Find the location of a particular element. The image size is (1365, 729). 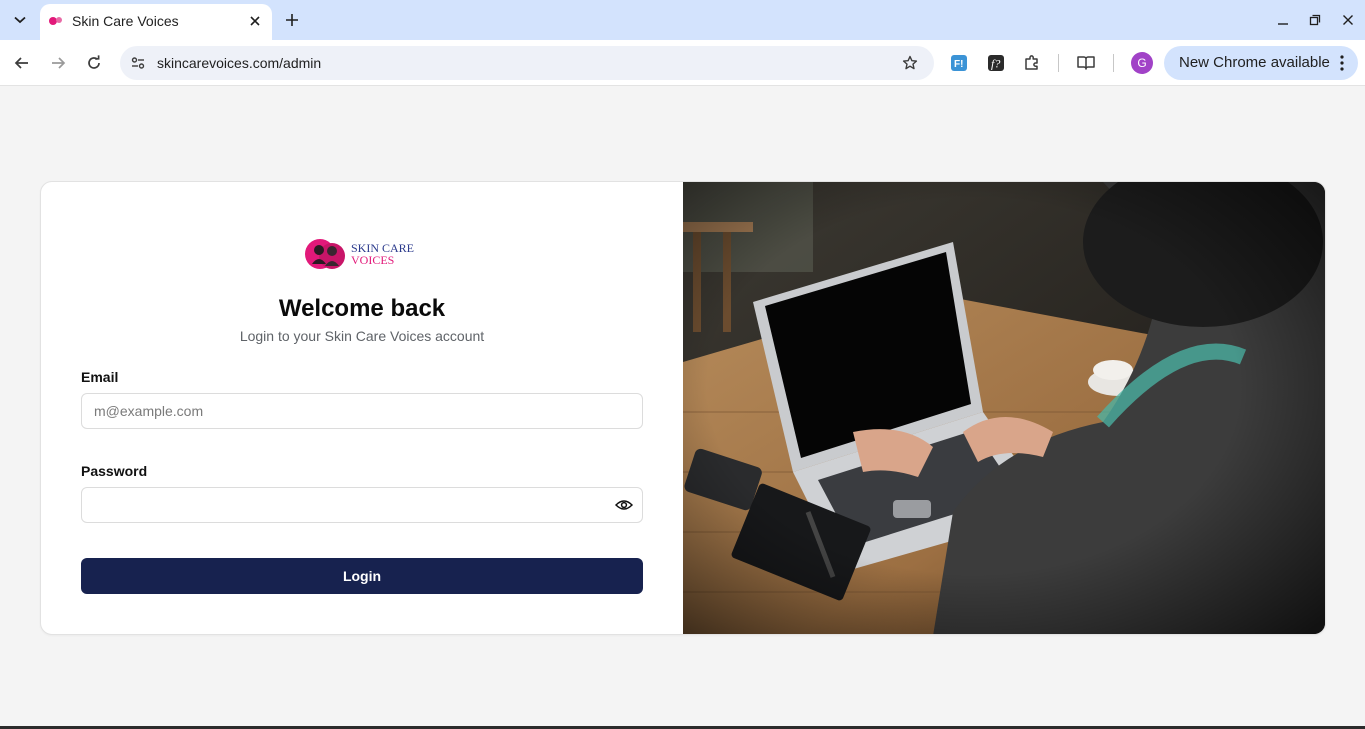

puzzle-extensions-icon is located at coordinates (1032, 63).